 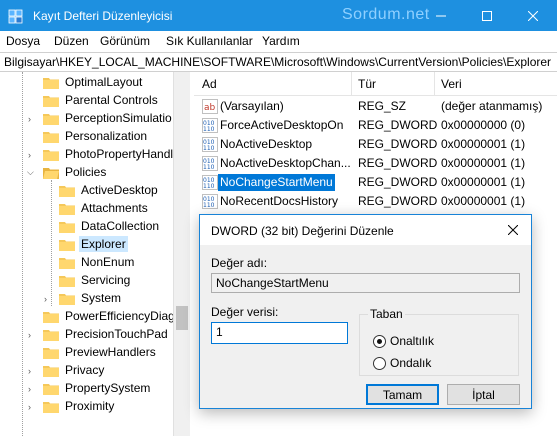 I want to click on scrollbar-thumb, so click(x=182, y=318).